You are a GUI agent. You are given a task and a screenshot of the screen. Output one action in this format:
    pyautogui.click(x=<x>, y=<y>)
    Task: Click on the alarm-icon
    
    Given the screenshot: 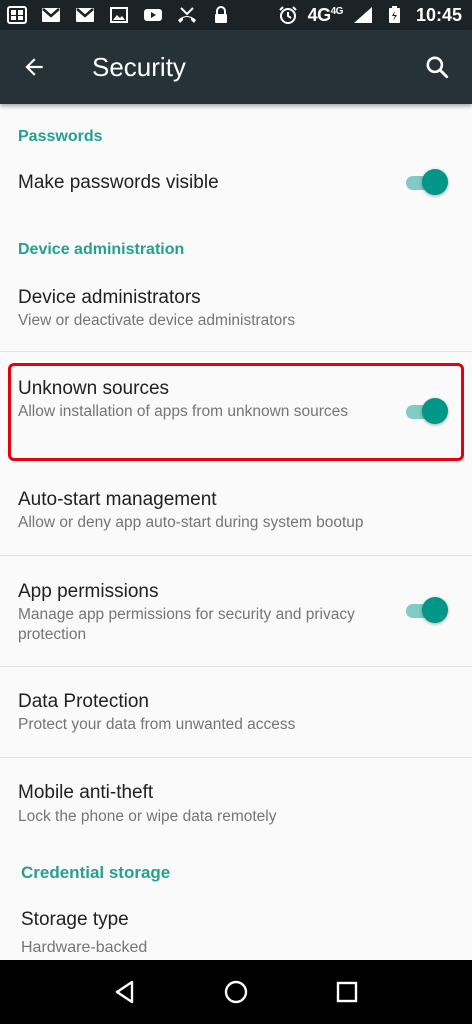 What is the action you would take?
    pyautogui.click(x=288, y=15)
    